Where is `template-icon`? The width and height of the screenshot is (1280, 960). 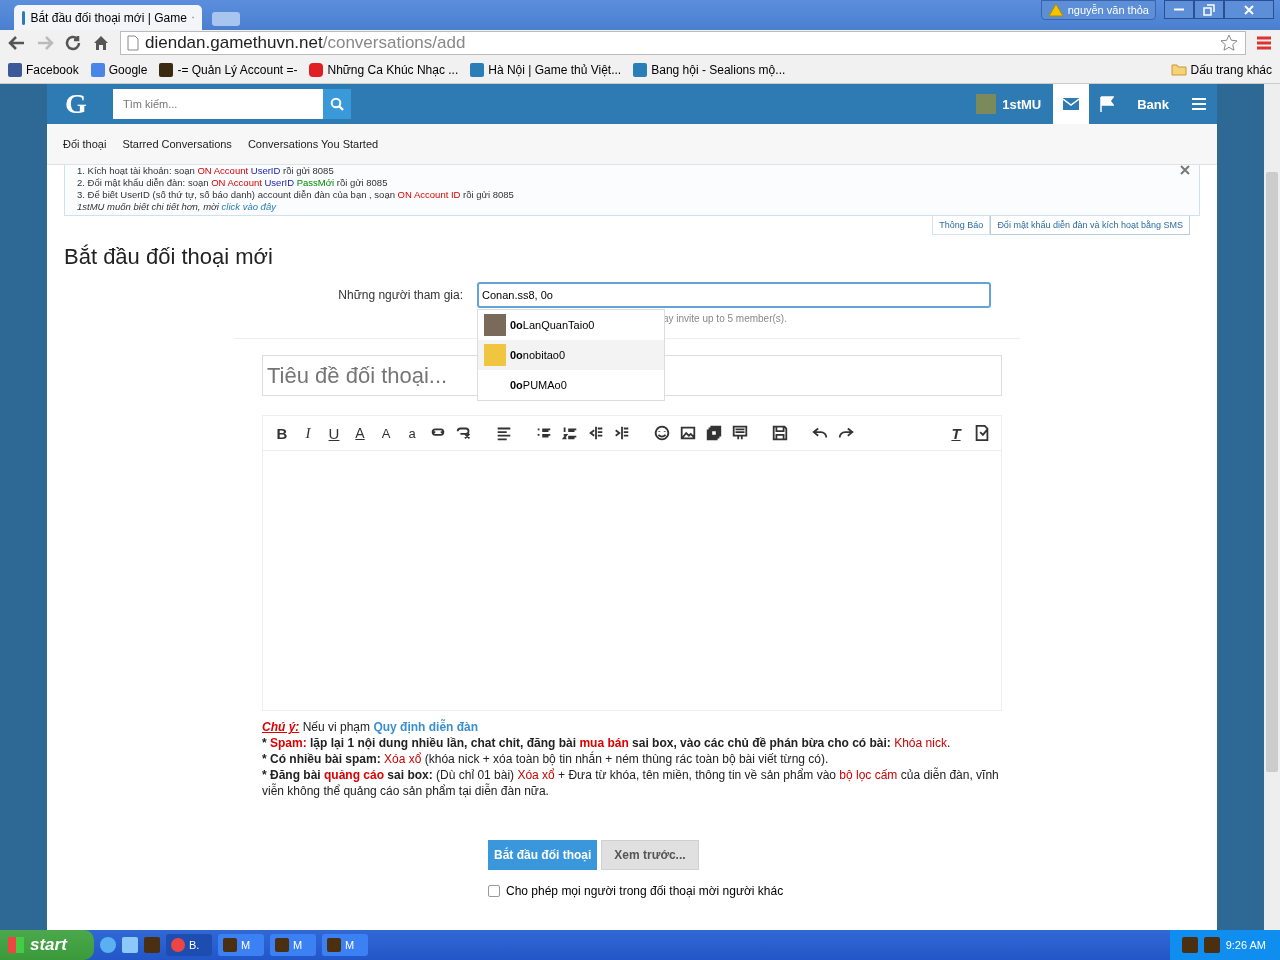
template-icon is located at coordinates (740, 433).